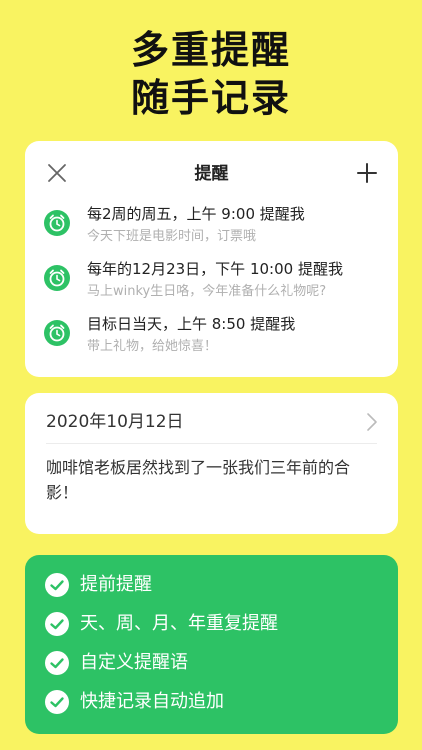  I want to click on plus-icon, so click(367, 173).